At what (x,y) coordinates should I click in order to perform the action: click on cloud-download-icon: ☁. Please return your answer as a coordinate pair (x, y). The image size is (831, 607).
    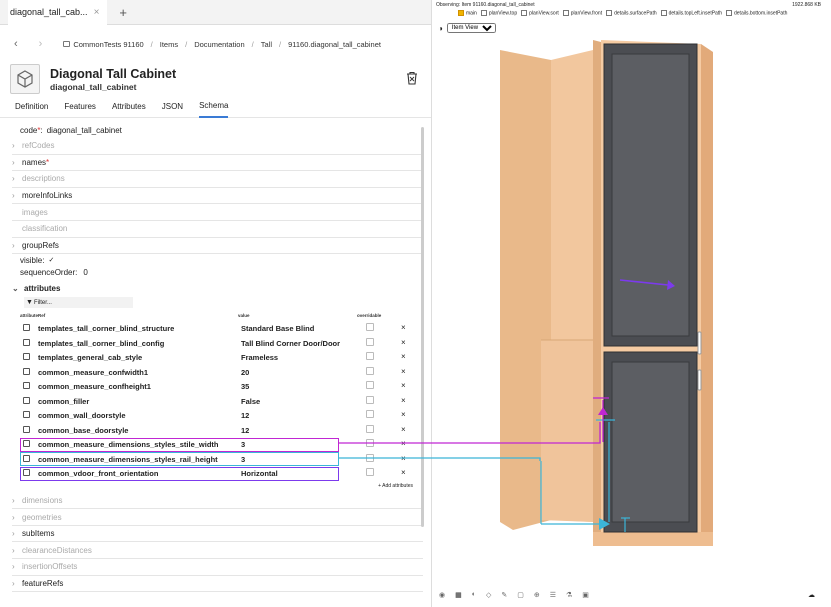
    Looking at the image, I should click on (811, 595).